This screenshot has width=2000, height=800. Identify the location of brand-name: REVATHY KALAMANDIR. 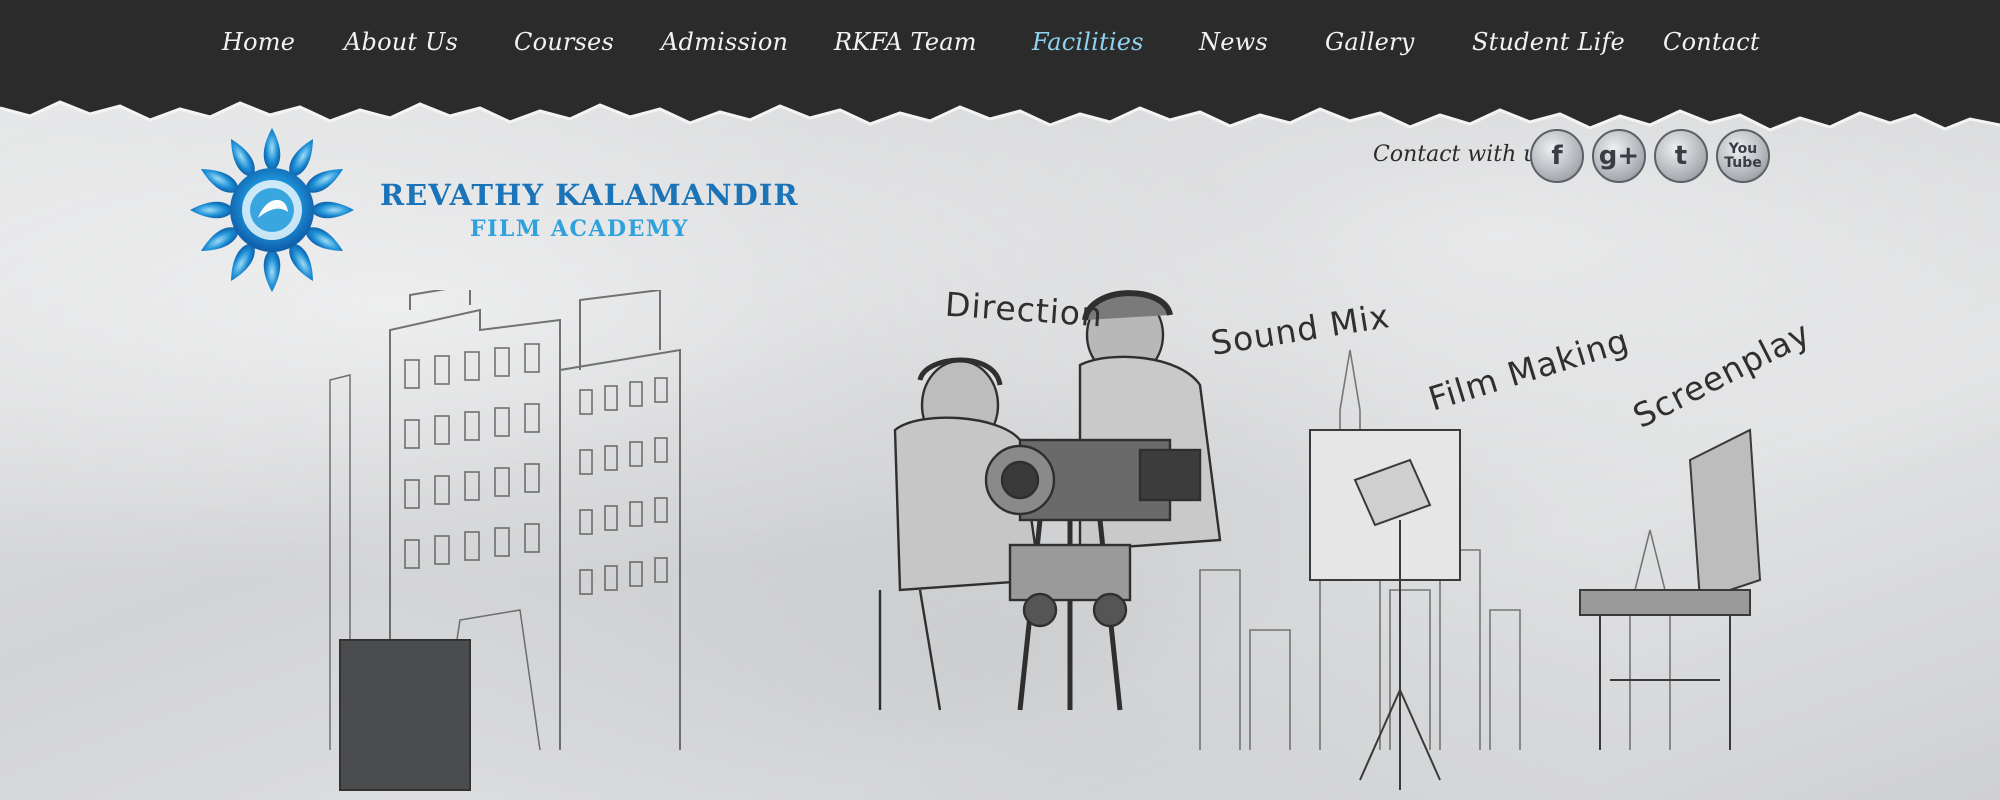
(589, 195).